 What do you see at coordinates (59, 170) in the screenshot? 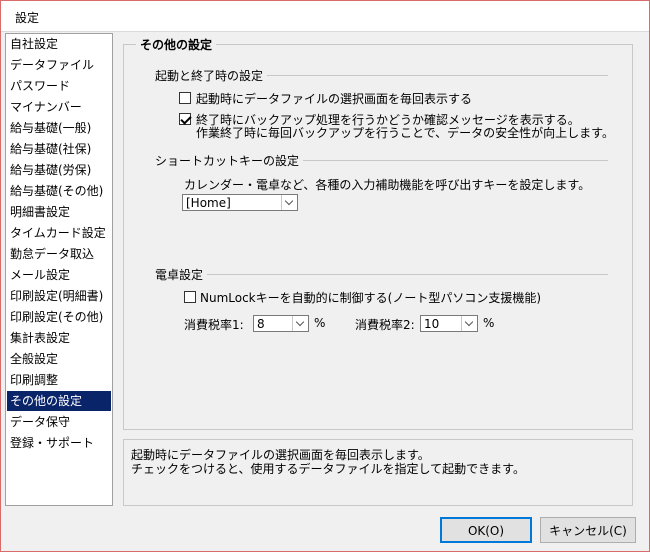
I see `sidebar-item-salary-labor: 給与基礎(労保)` at bounding box center [59, 170].